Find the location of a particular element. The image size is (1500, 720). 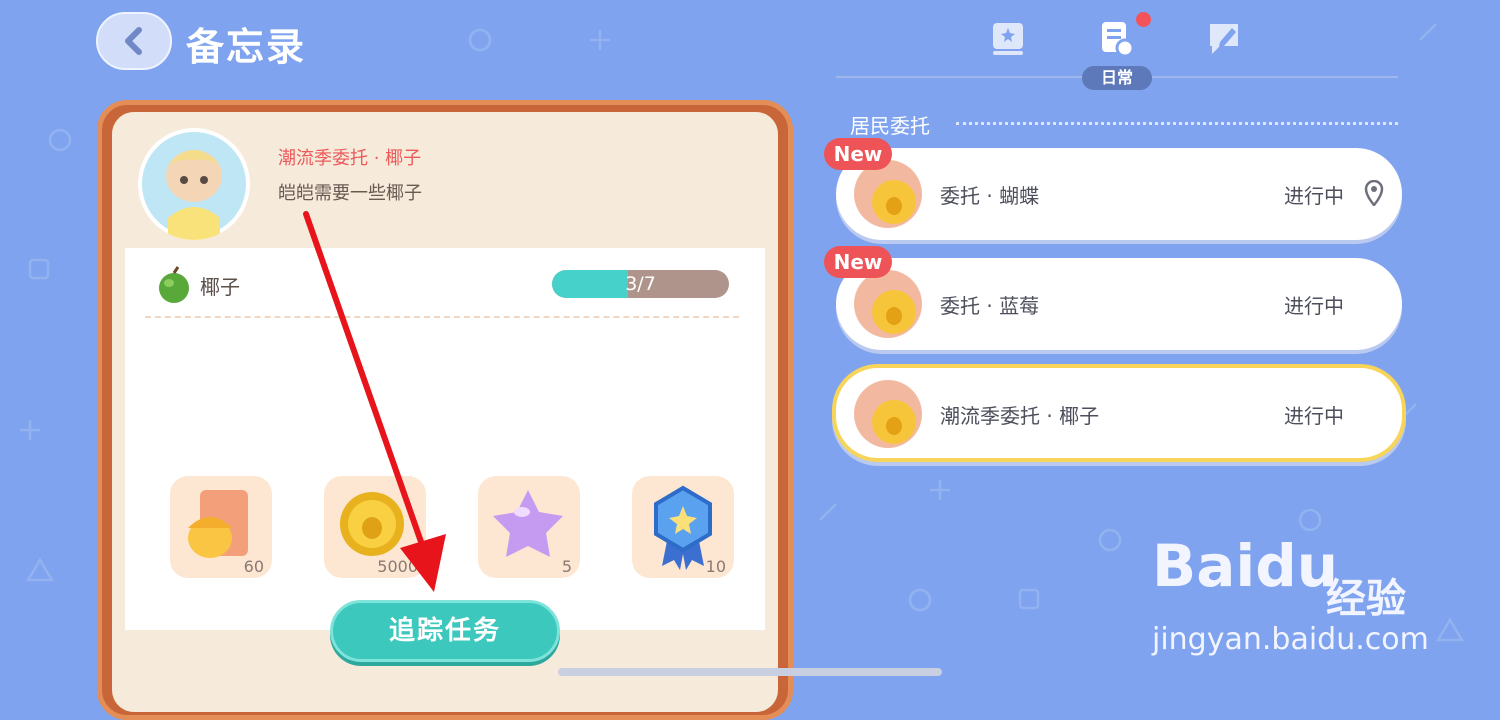

home-indicator is located at coordinates (750, 672).